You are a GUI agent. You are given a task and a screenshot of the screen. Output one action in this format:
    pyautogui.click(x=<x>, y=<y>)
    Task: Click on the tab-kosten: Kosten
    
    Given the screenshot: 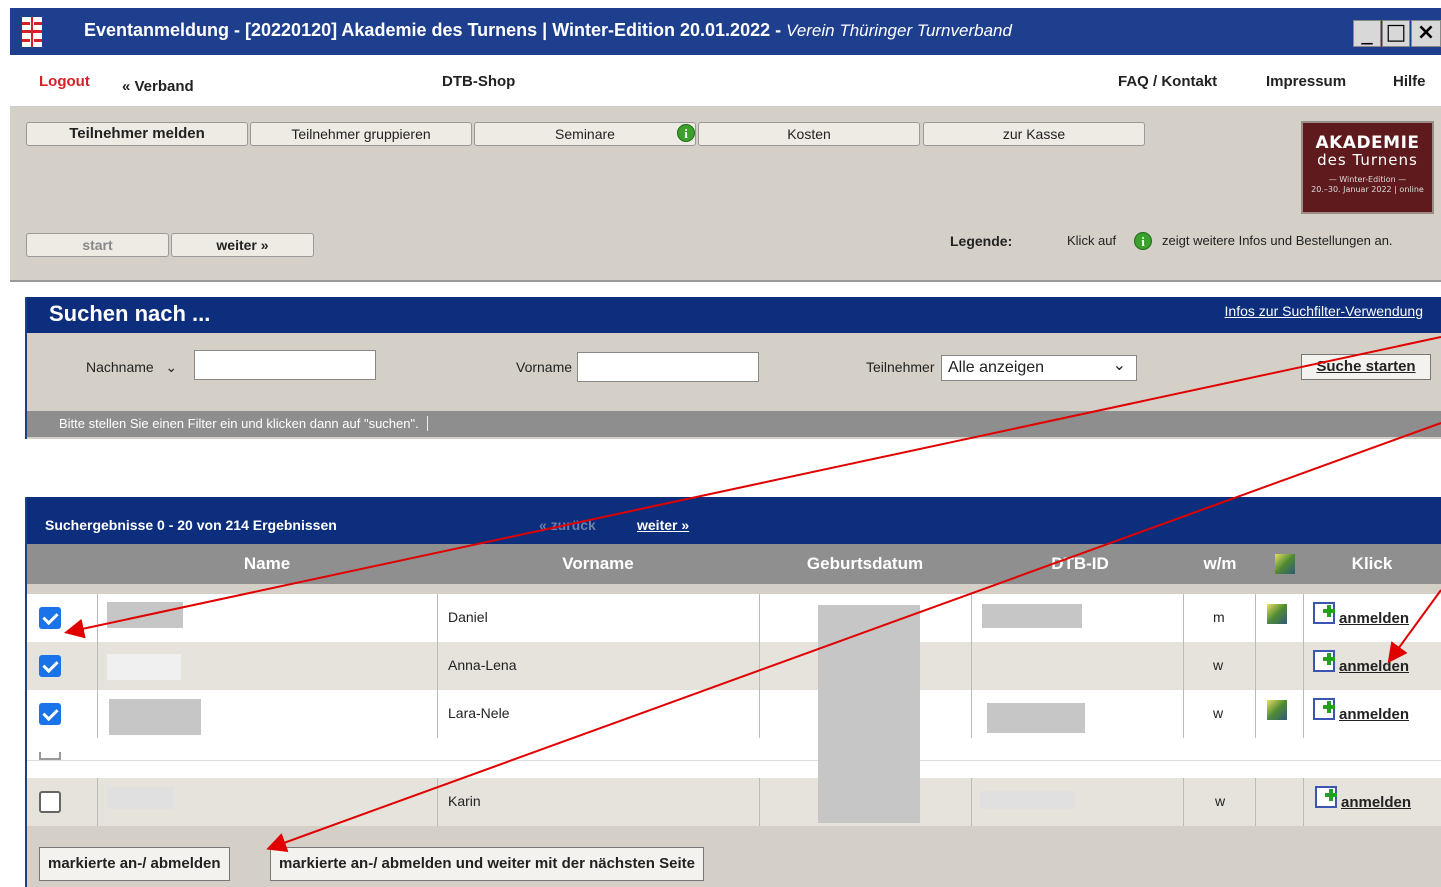 What is the action you would take?
    pyautogui.click(x=809, y=134)
    